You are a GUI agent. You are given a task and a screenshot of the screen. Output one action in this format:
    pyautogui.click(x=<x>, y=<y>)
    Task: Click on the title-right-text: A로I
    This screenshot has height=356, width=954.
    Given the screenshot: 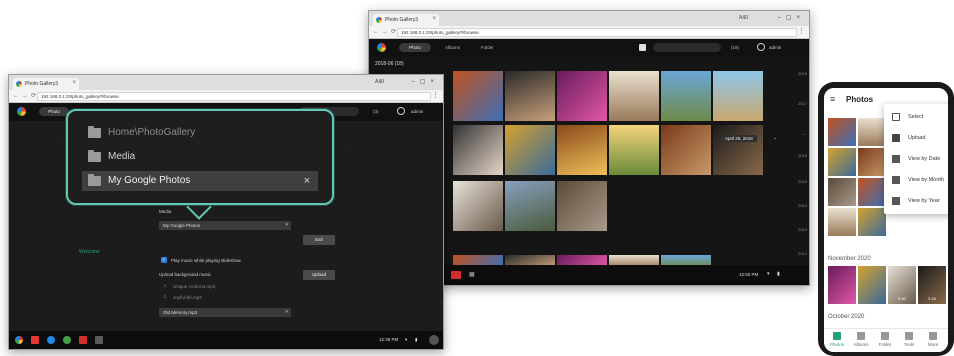 What is the action you would take?
    pyautogui.click(x=380, y=82)
    